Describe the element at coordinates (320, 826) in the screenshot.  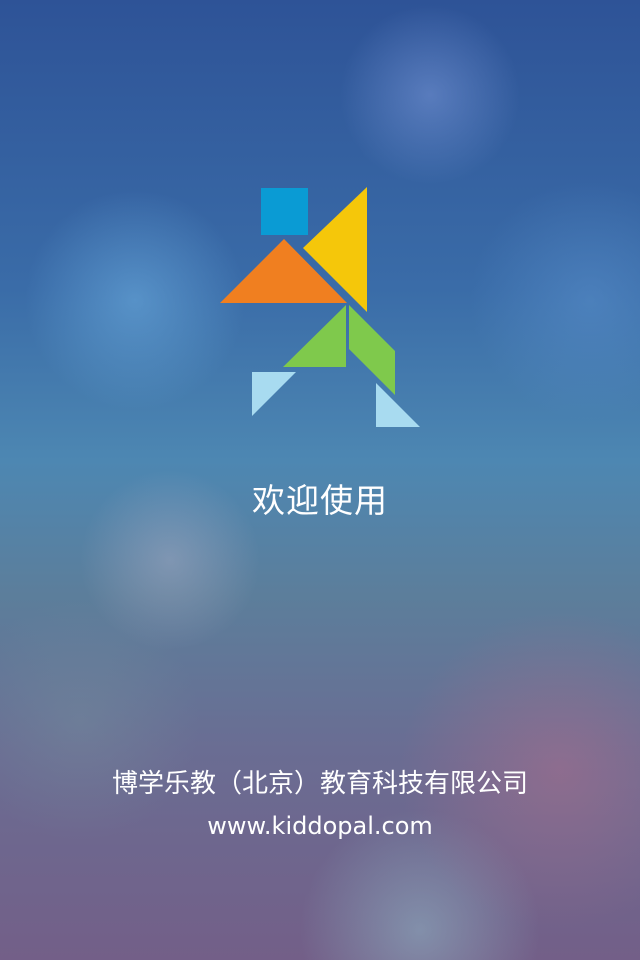
I see `website-url: www.kiddopal.com` at that location.